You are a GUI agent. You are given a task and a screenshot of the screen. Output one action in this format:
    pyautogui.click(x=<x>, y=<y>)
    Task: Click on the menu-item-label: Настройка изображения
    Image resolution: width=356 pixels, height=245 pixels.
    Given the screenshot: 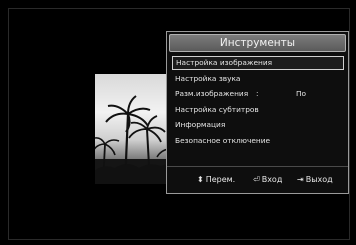 What is the action you would take?
    pyautogui.click(x=224, y=62)
    